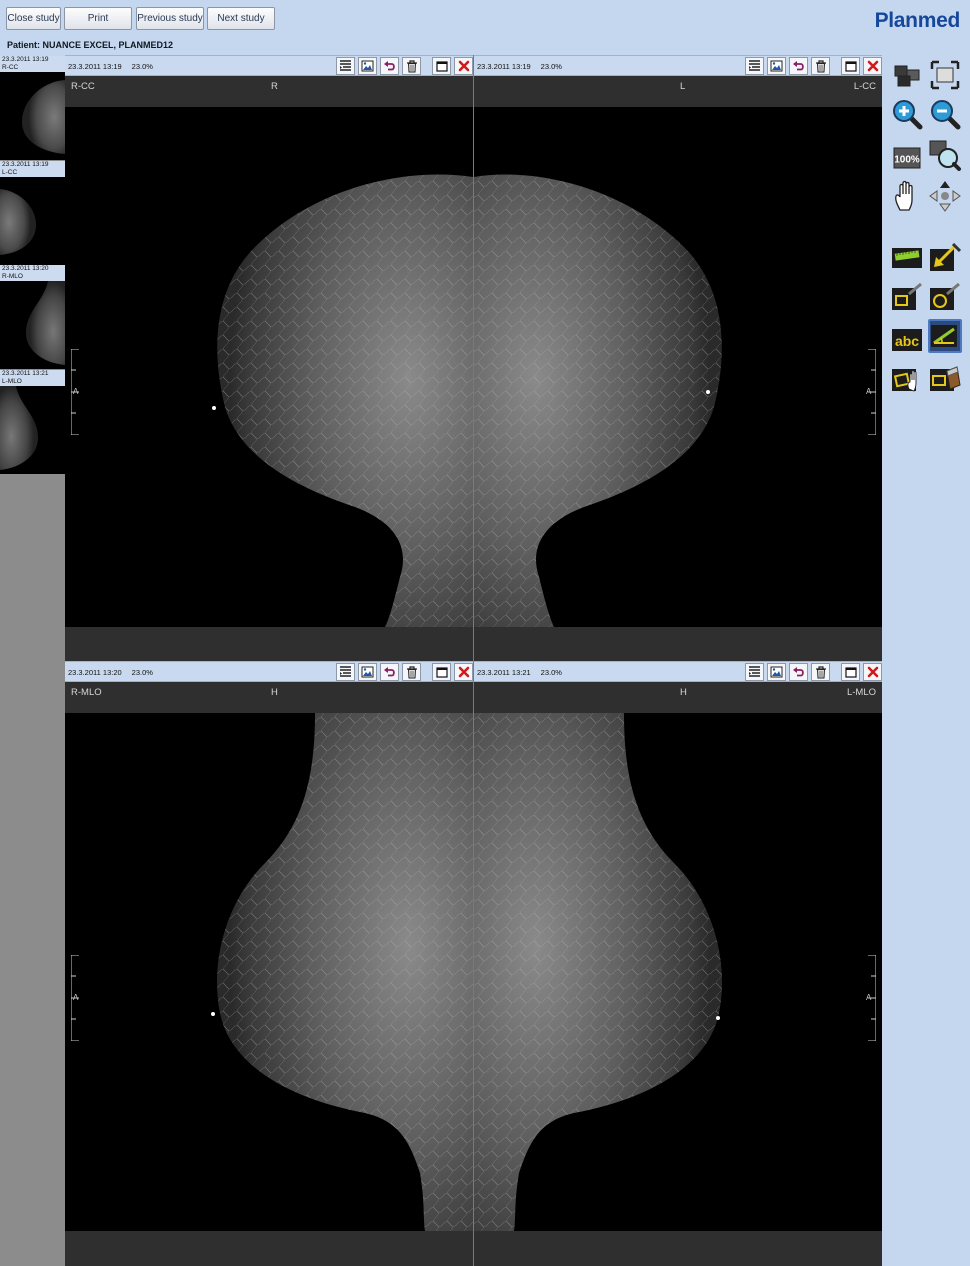 This screenshot has height=1266, width=970. What do you see at coordinates (945, 114) in the screenshot?
I see `zoom-out-icon` at bounding box center [945, 114].